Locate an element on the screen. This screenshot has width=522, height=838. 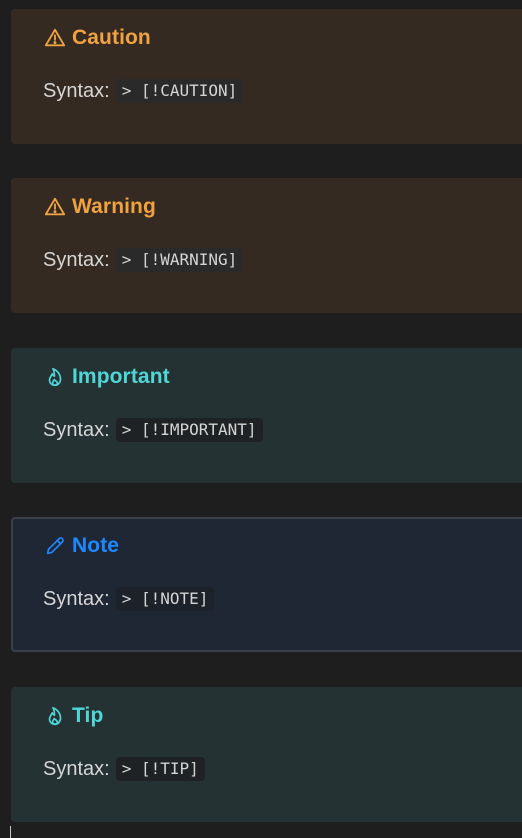
callout-syntax: Syntax: > [!TIP] is located at coordinates (124, 769).